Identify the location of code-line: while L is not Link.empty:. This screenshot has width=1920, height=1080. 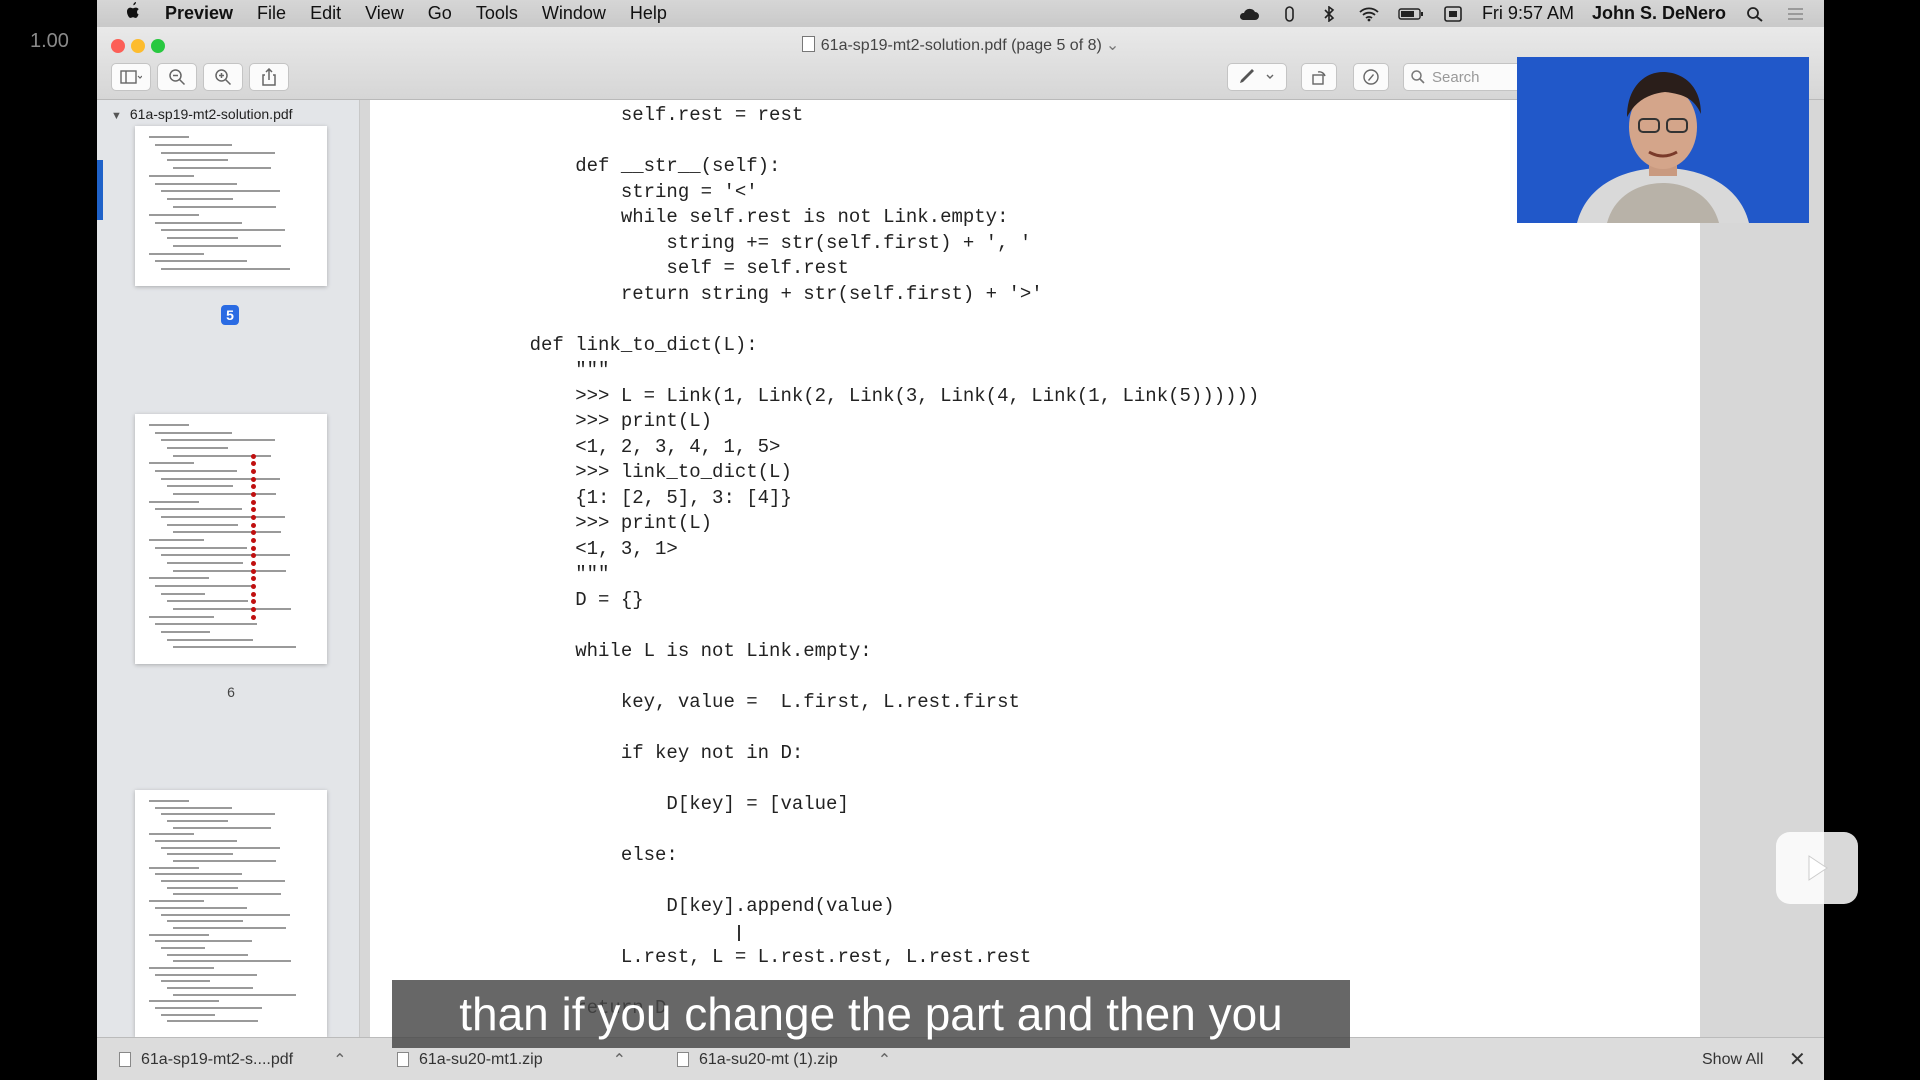
(678, 650).